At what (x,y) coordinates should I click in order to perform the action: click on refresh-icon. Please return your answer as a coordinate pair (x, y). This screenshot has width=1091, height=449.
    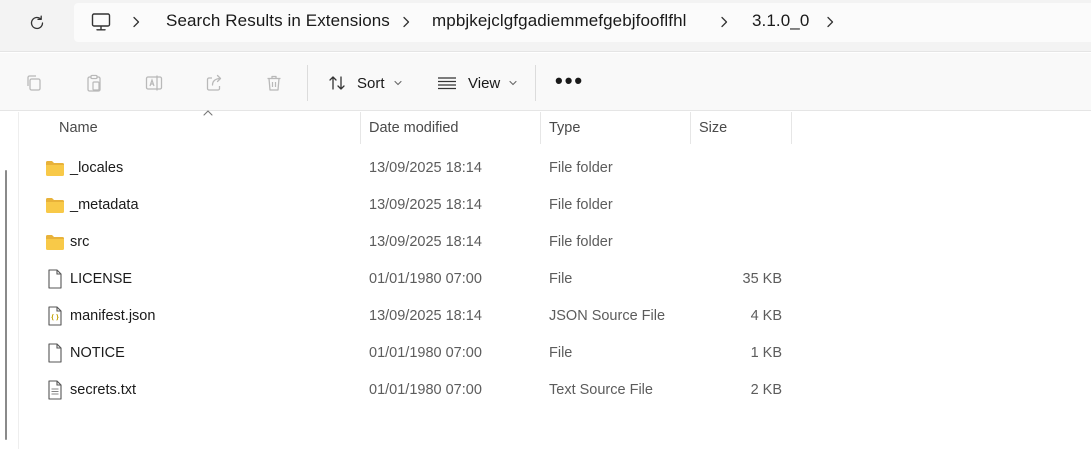
    Looking at the image, I should click on (37, 22).